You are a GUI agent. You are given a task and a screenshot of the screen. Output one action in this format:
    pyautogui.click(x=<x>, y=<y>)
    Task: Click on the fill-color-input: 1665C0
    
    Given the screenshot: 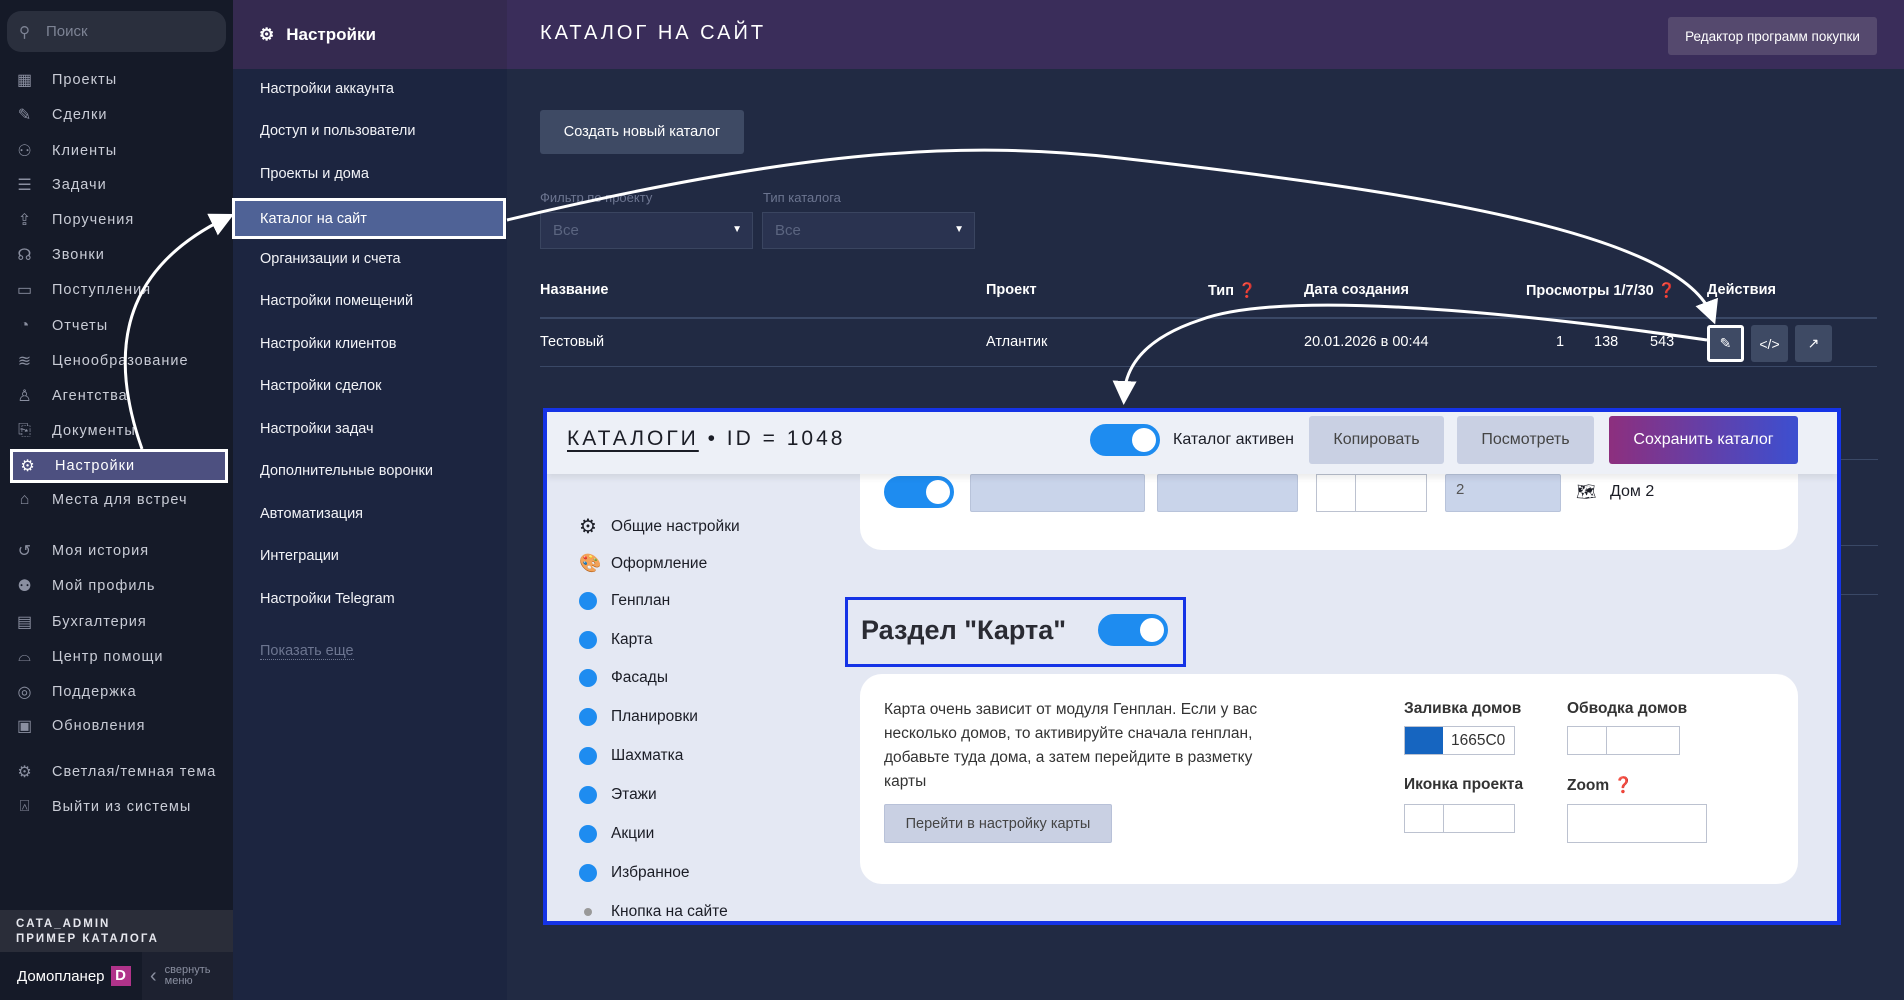 What is the action you would take?
    pyautogui.click(x=1459, y=740)
    